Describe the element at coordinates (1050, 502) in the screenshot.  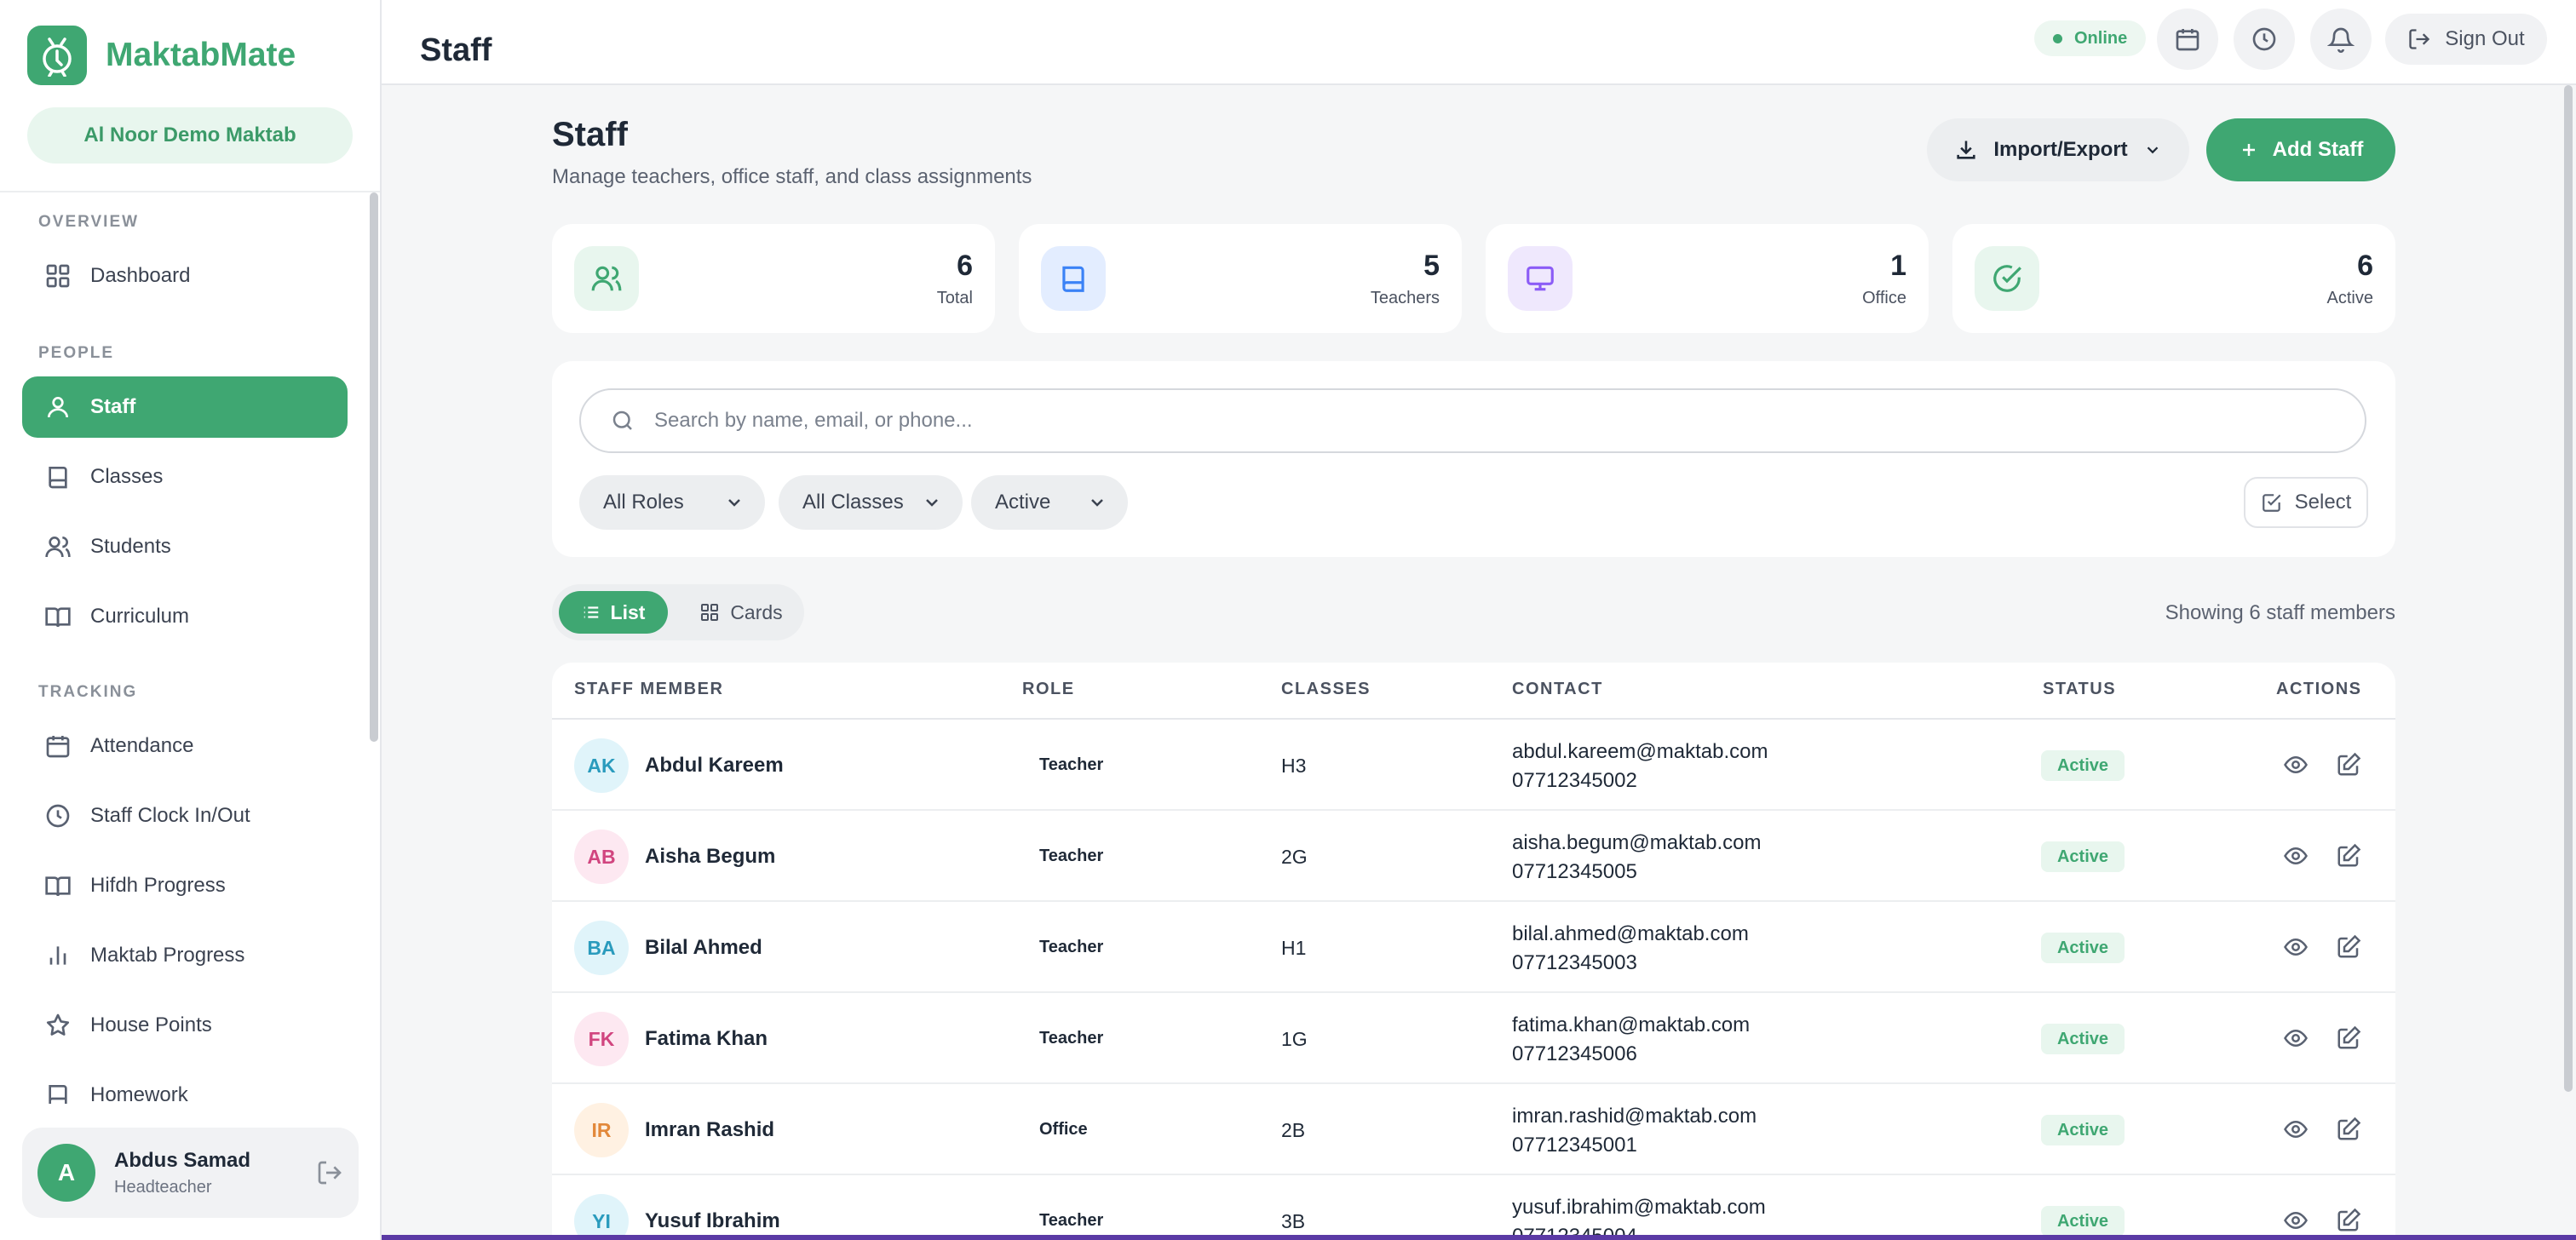
I see `status-filter-select: Active` at that location.